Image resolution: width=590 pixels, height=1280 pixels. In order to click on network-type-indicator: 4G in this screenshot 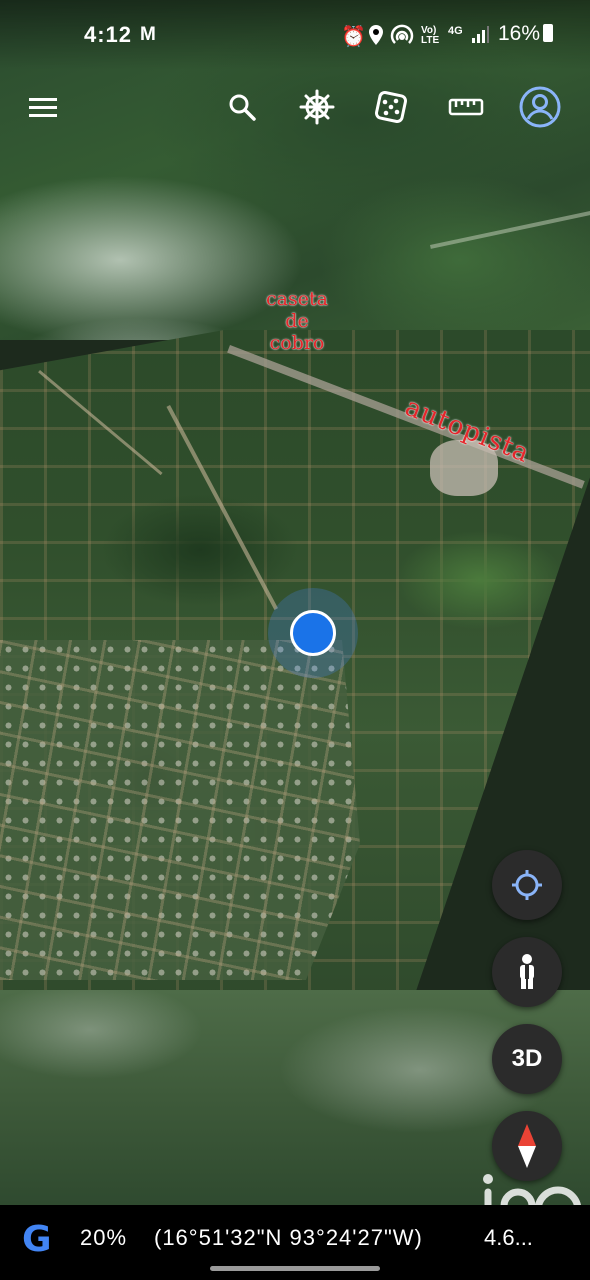, I will do `click(455, 31)`.